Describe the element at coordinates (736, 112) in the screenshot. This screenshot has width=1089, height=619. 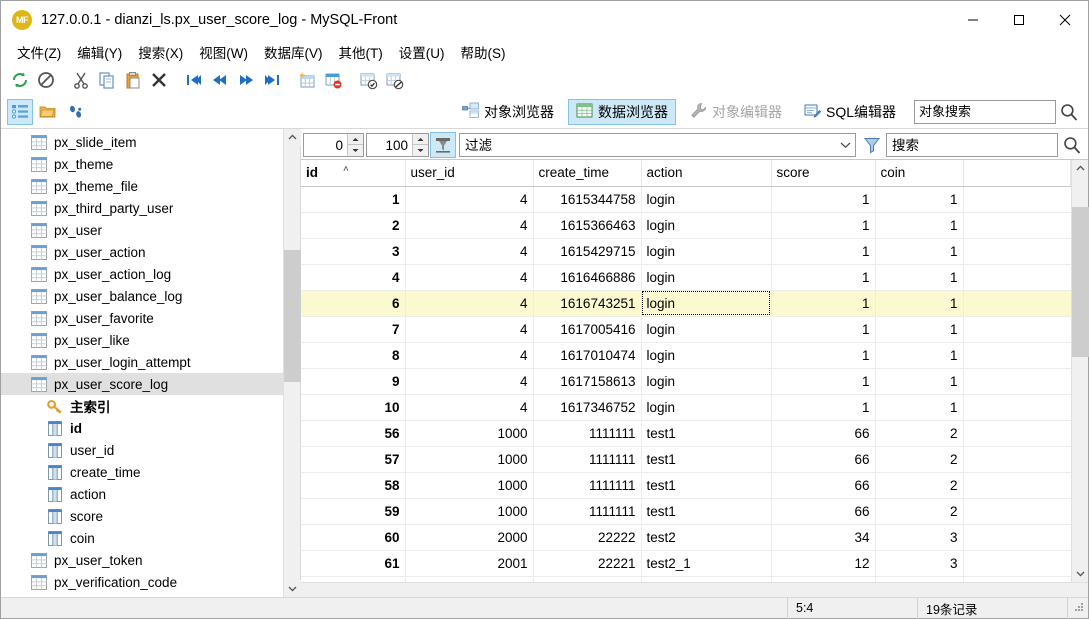
I see `tab-object-editor: 对象编辑器` at that location.